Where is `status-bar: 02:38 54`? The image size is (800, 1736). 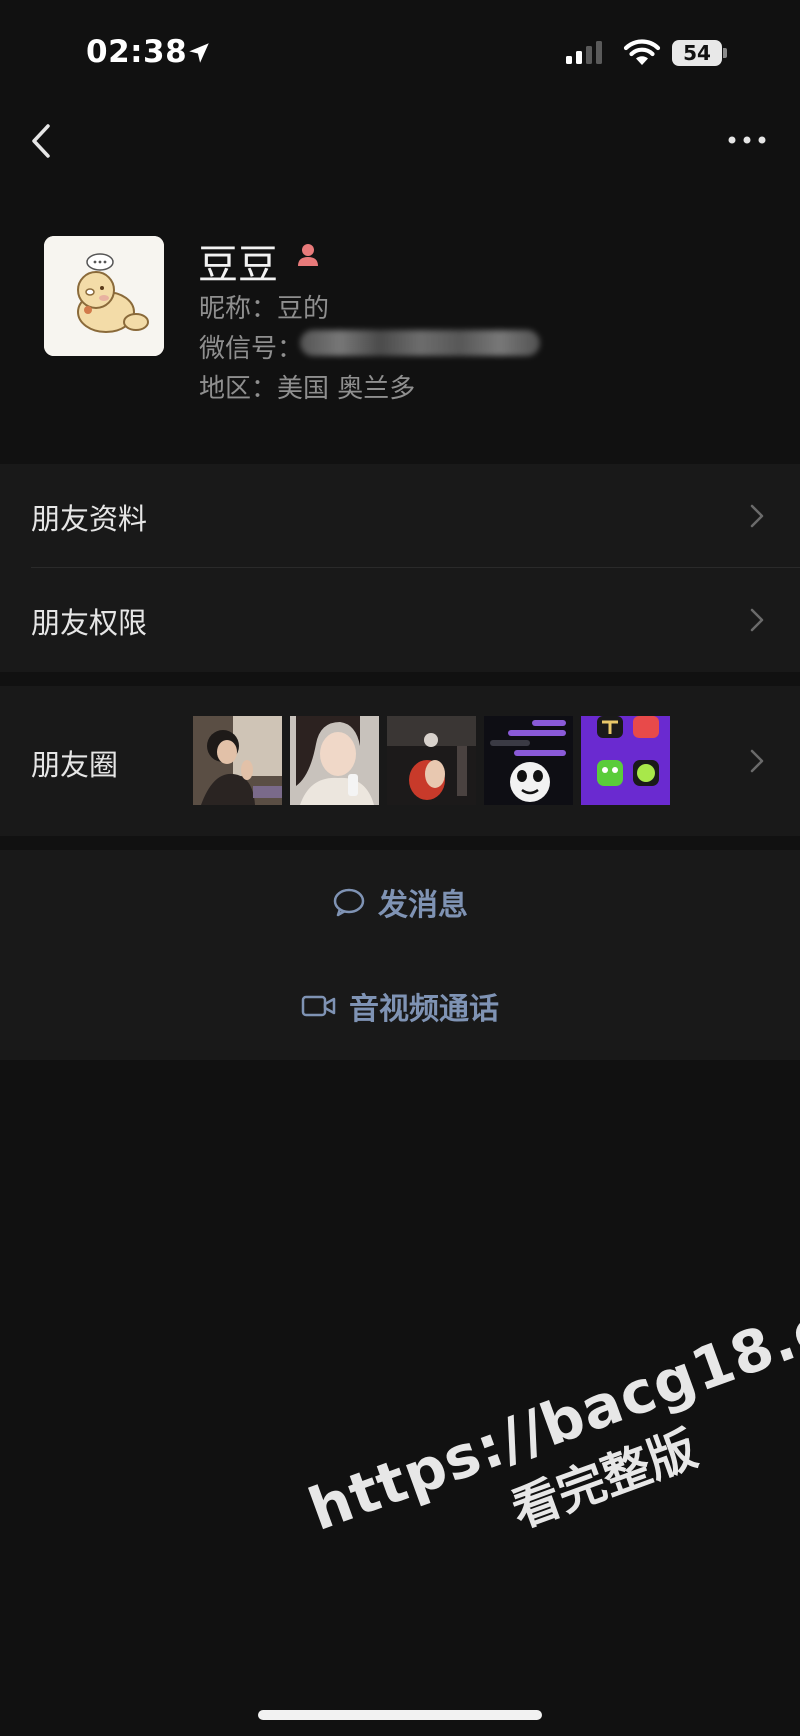
status-bar: 02:38 54 is located at coordinates (400, 50).